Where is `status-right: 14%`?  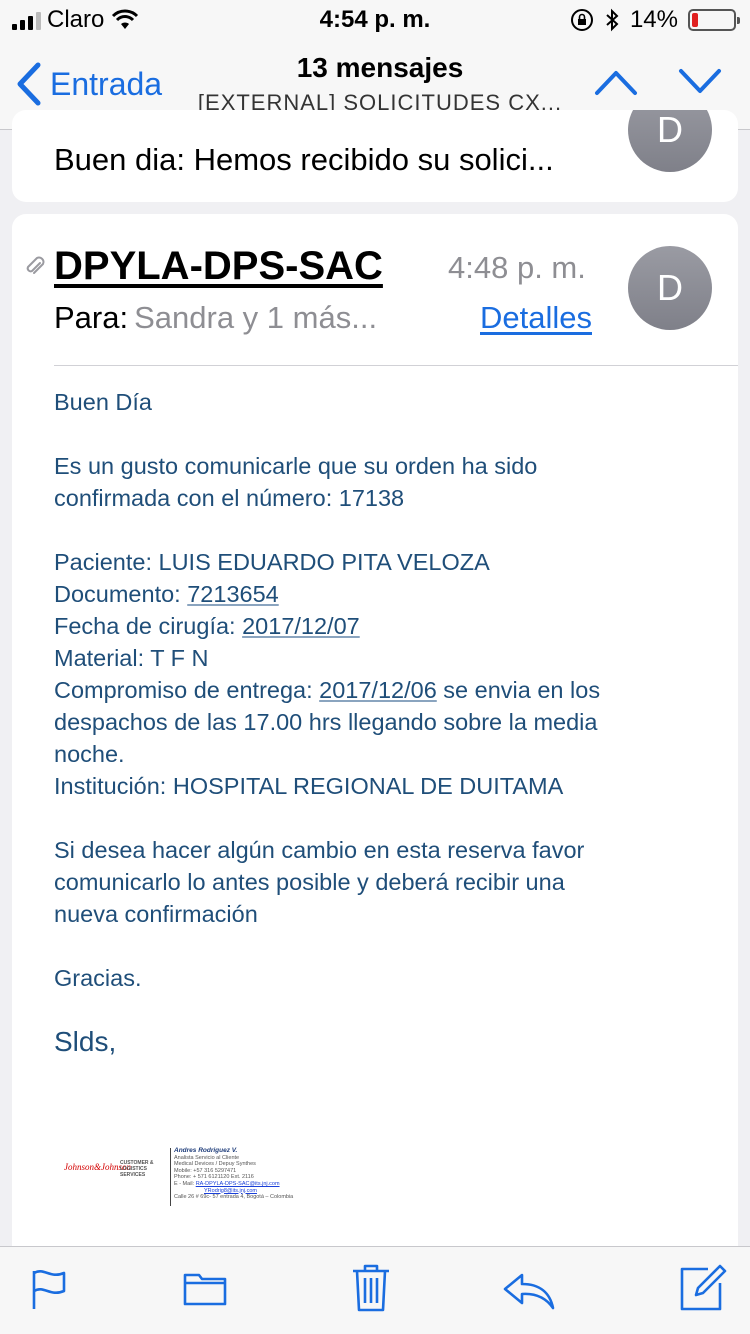
status-right: 14% is located at coordinates (655, 20).